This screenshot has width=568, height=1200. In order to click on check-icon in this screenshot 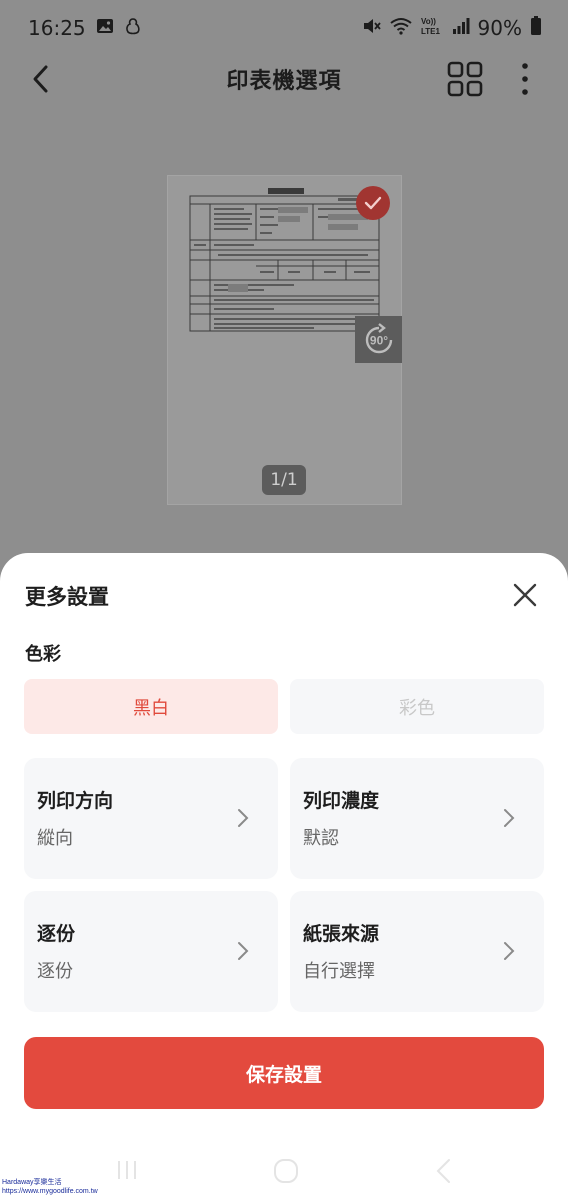, I will do `click(373, 203)`.